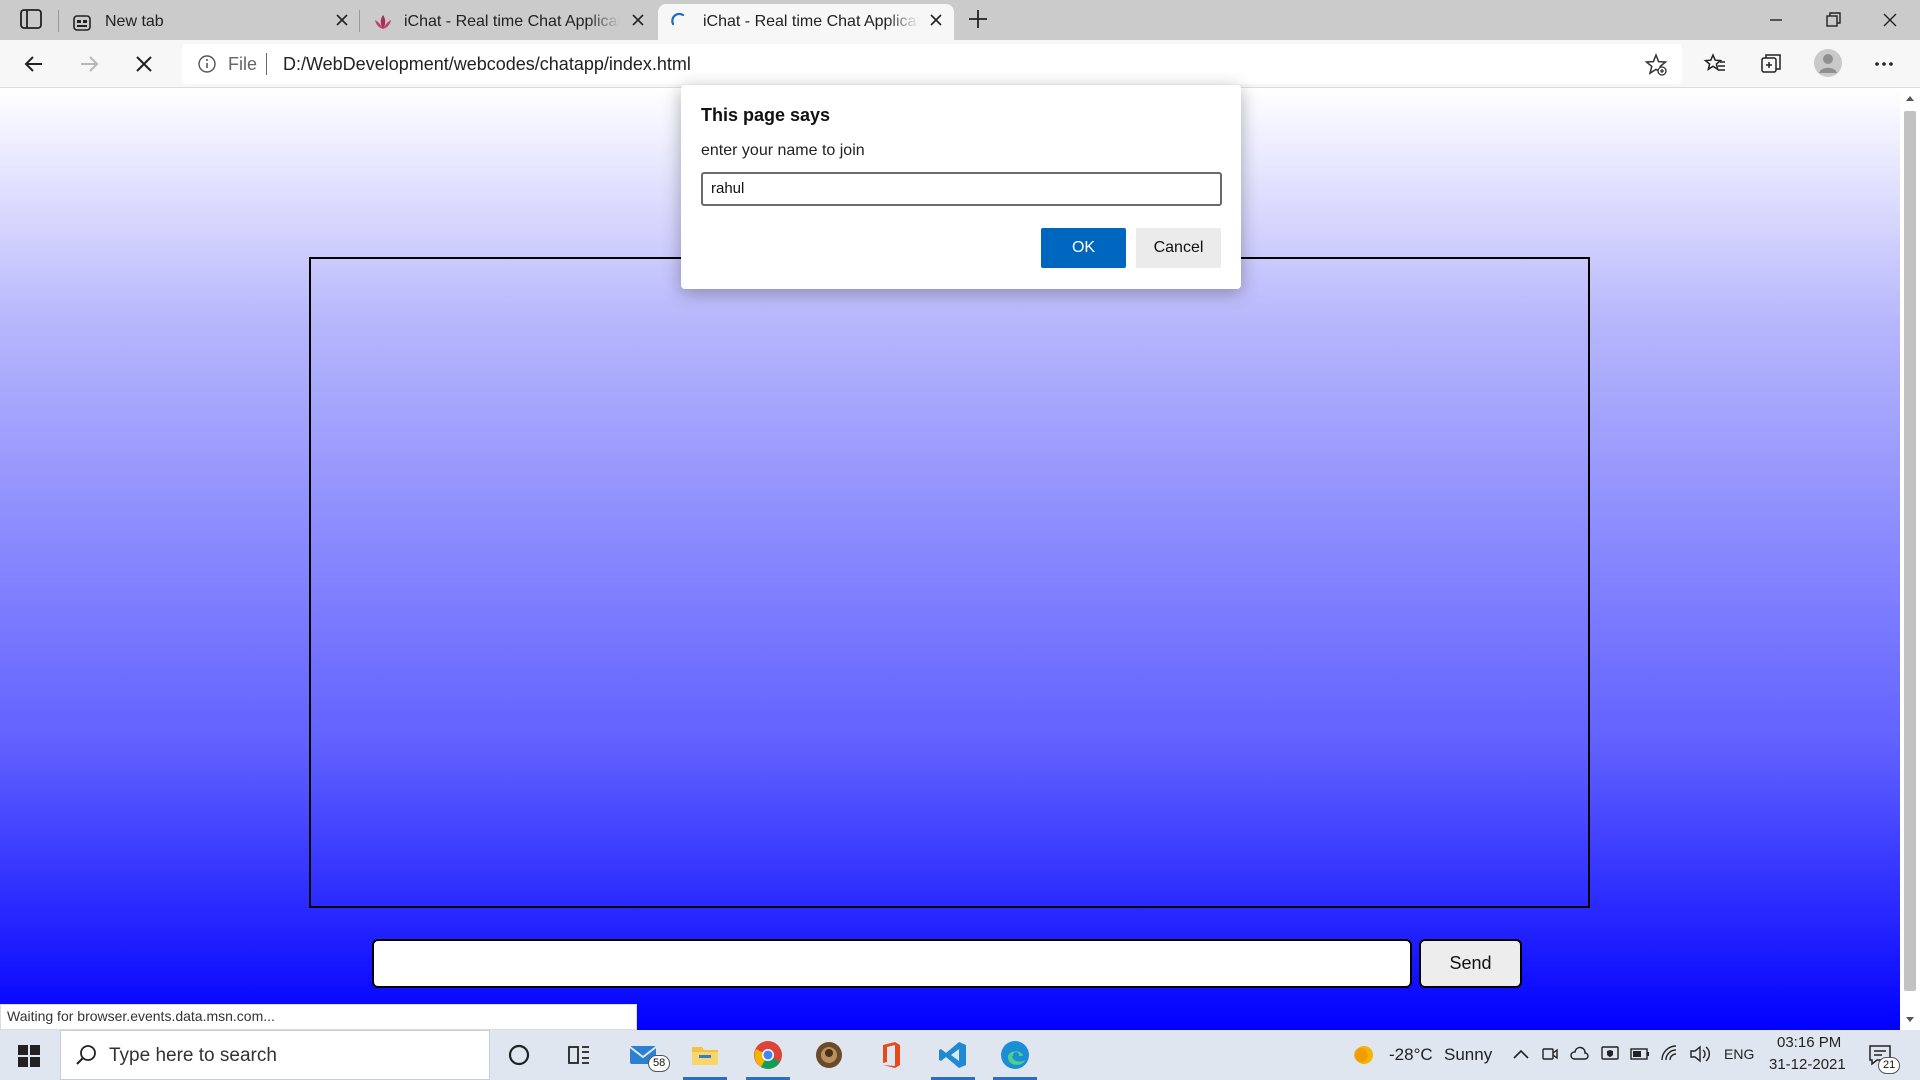  I want to click on page-scrollbar, so click(1910, 559).